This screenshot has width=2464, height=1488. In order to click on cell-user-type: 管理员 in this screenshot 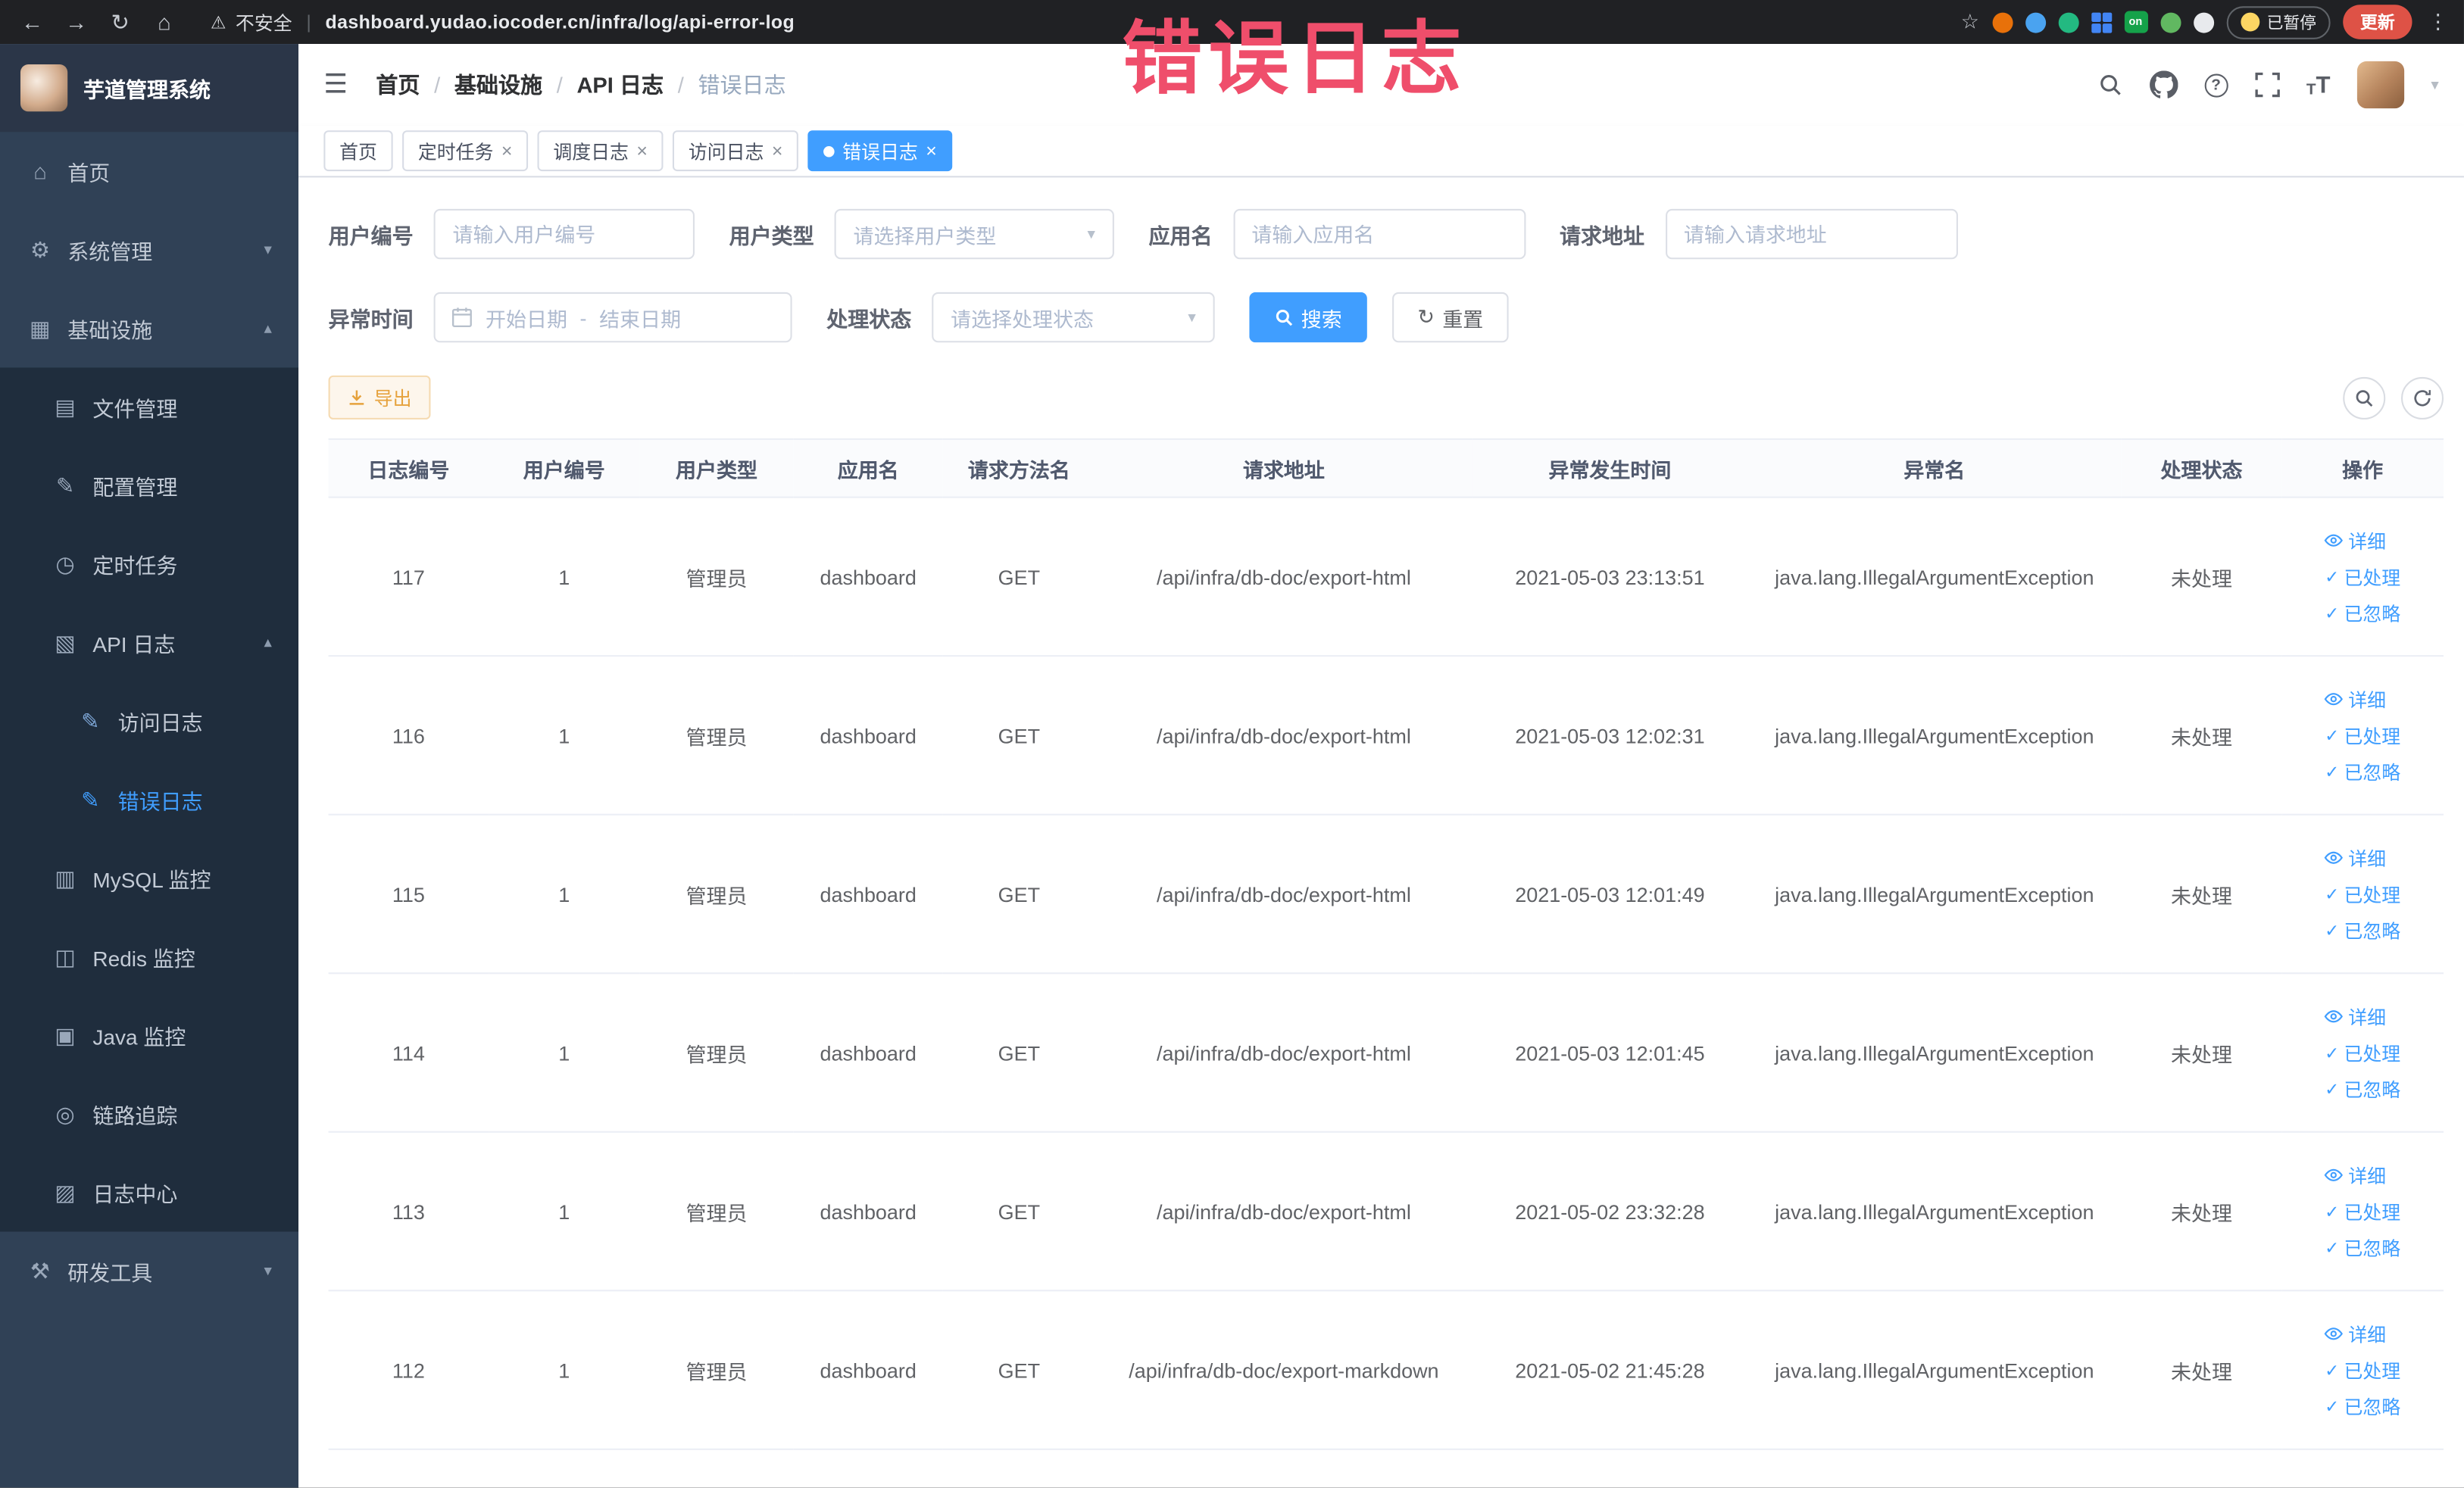, I will do `click(716, 1053)`.